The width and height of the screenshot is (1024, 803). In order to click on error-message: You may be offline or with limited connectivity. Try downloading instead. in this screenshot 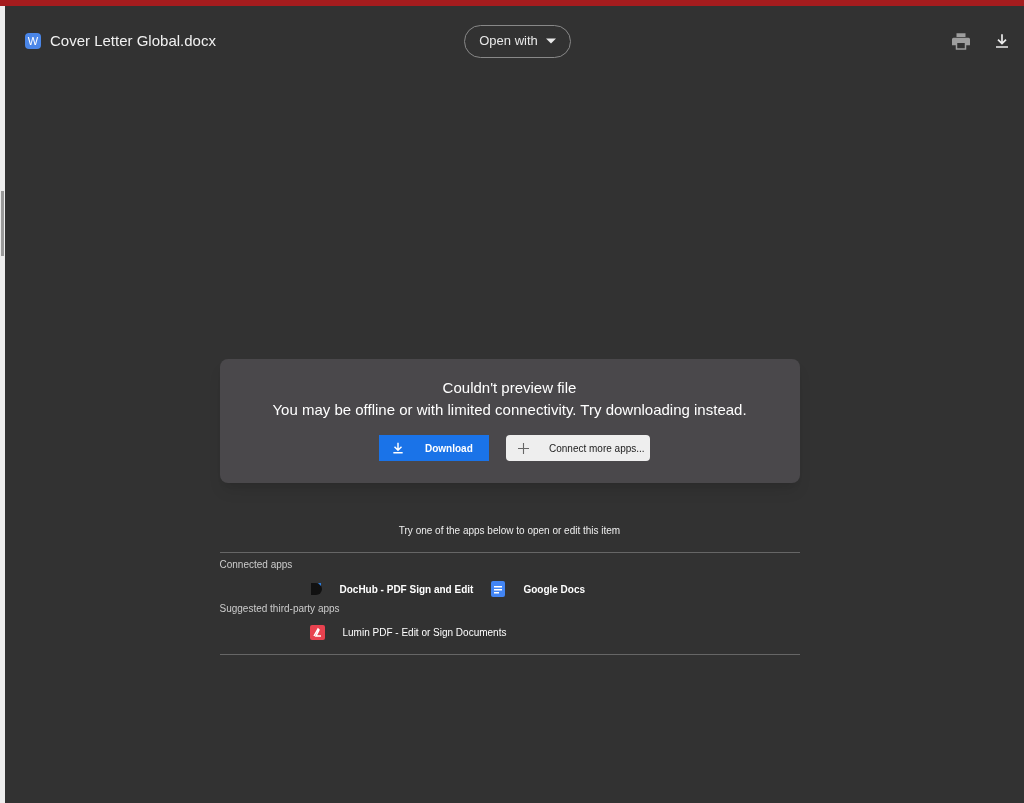, I will do `click(509, 410)`.